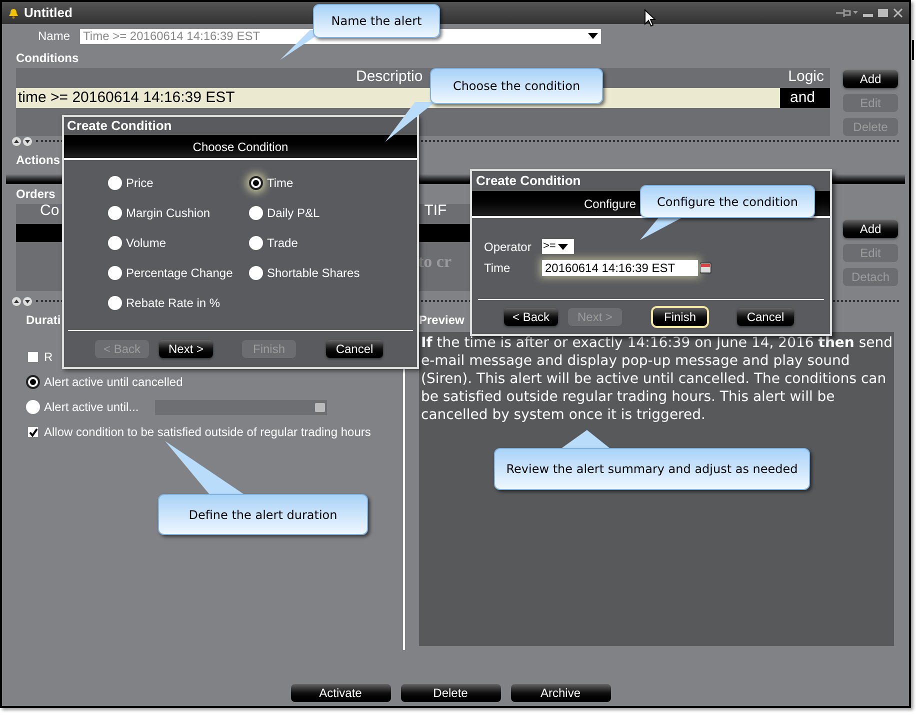  Describe the element at coordinates (113, 382) in the screenshot. I see `option-label: Alert active until cancelled` at that location.